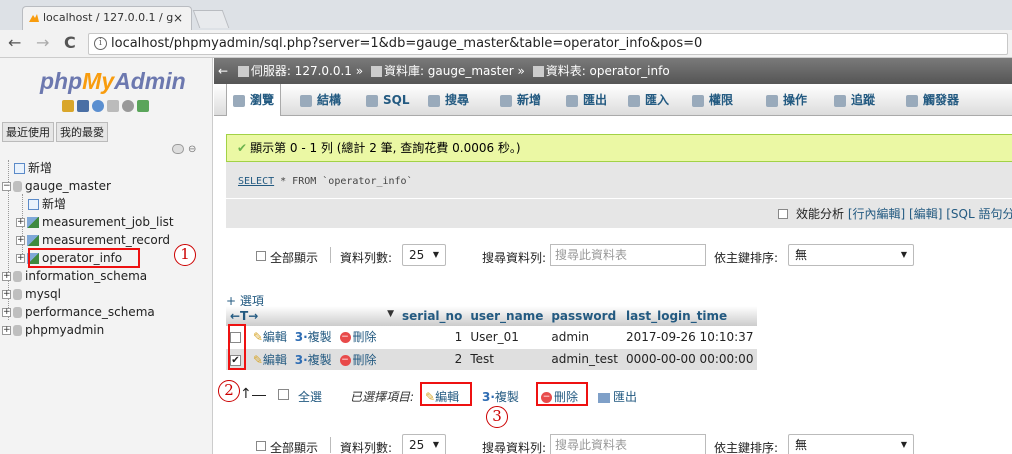 The height and width of the screenshot is (454, 1012). I want to click on tree-item-information-schema: + information_schema, so click(74, 276).